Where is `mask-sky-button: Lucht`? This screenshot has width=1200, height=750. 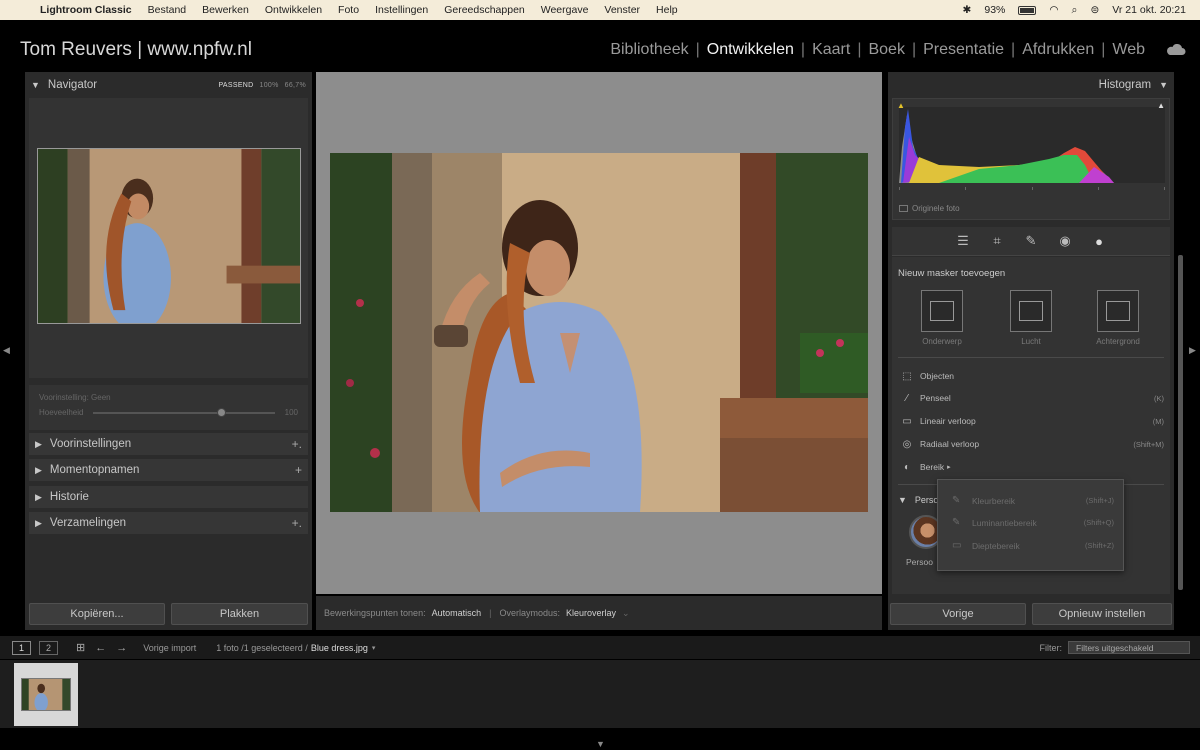 mask-sky-button: Lucht is located at coordinates (1031, 318).